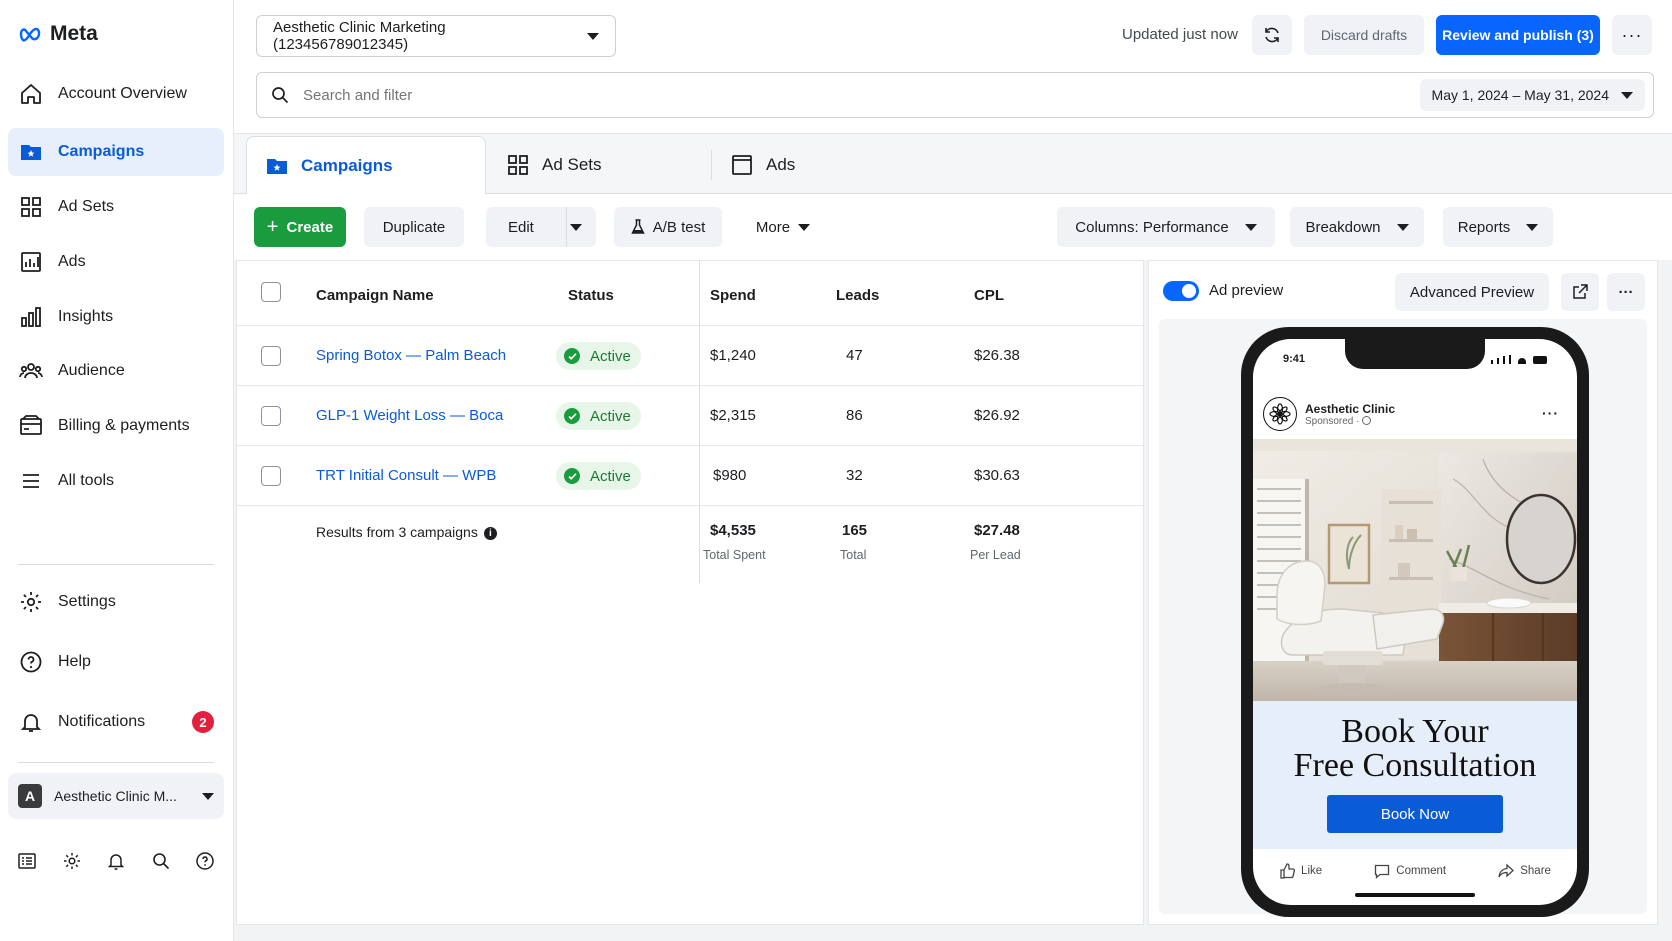  I want to click on ad-preview-toggle, so click(1181, 291).